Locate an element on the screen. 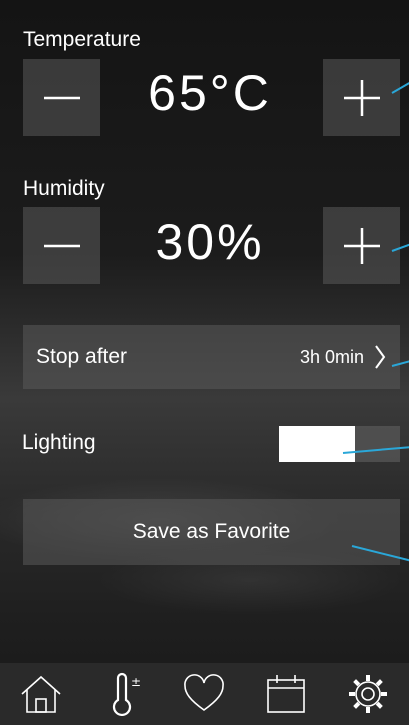 The height and width of the screenshot is (725, 409). nav-schedule is located at coordinates (286, 694).